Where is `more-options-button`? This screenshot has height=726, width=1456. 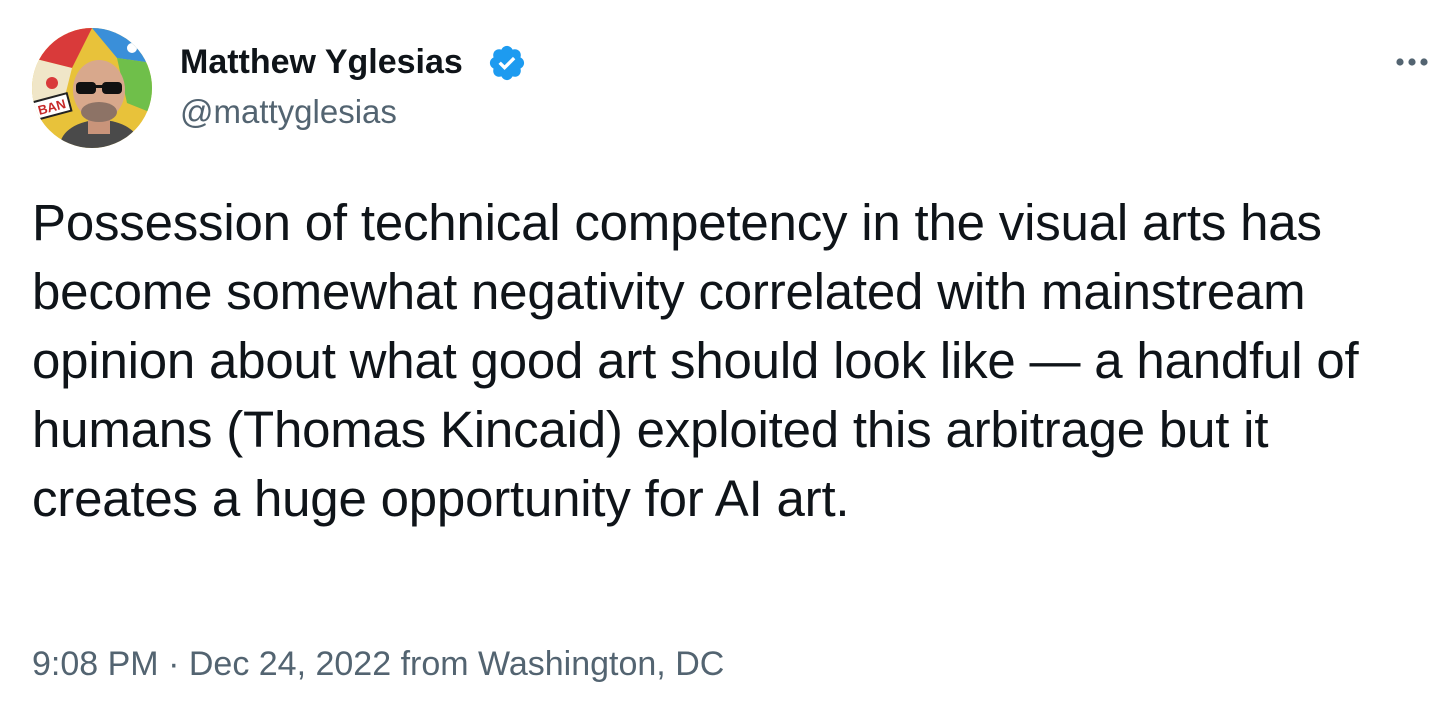 more-options-button is located at coordinates (1412, 62).